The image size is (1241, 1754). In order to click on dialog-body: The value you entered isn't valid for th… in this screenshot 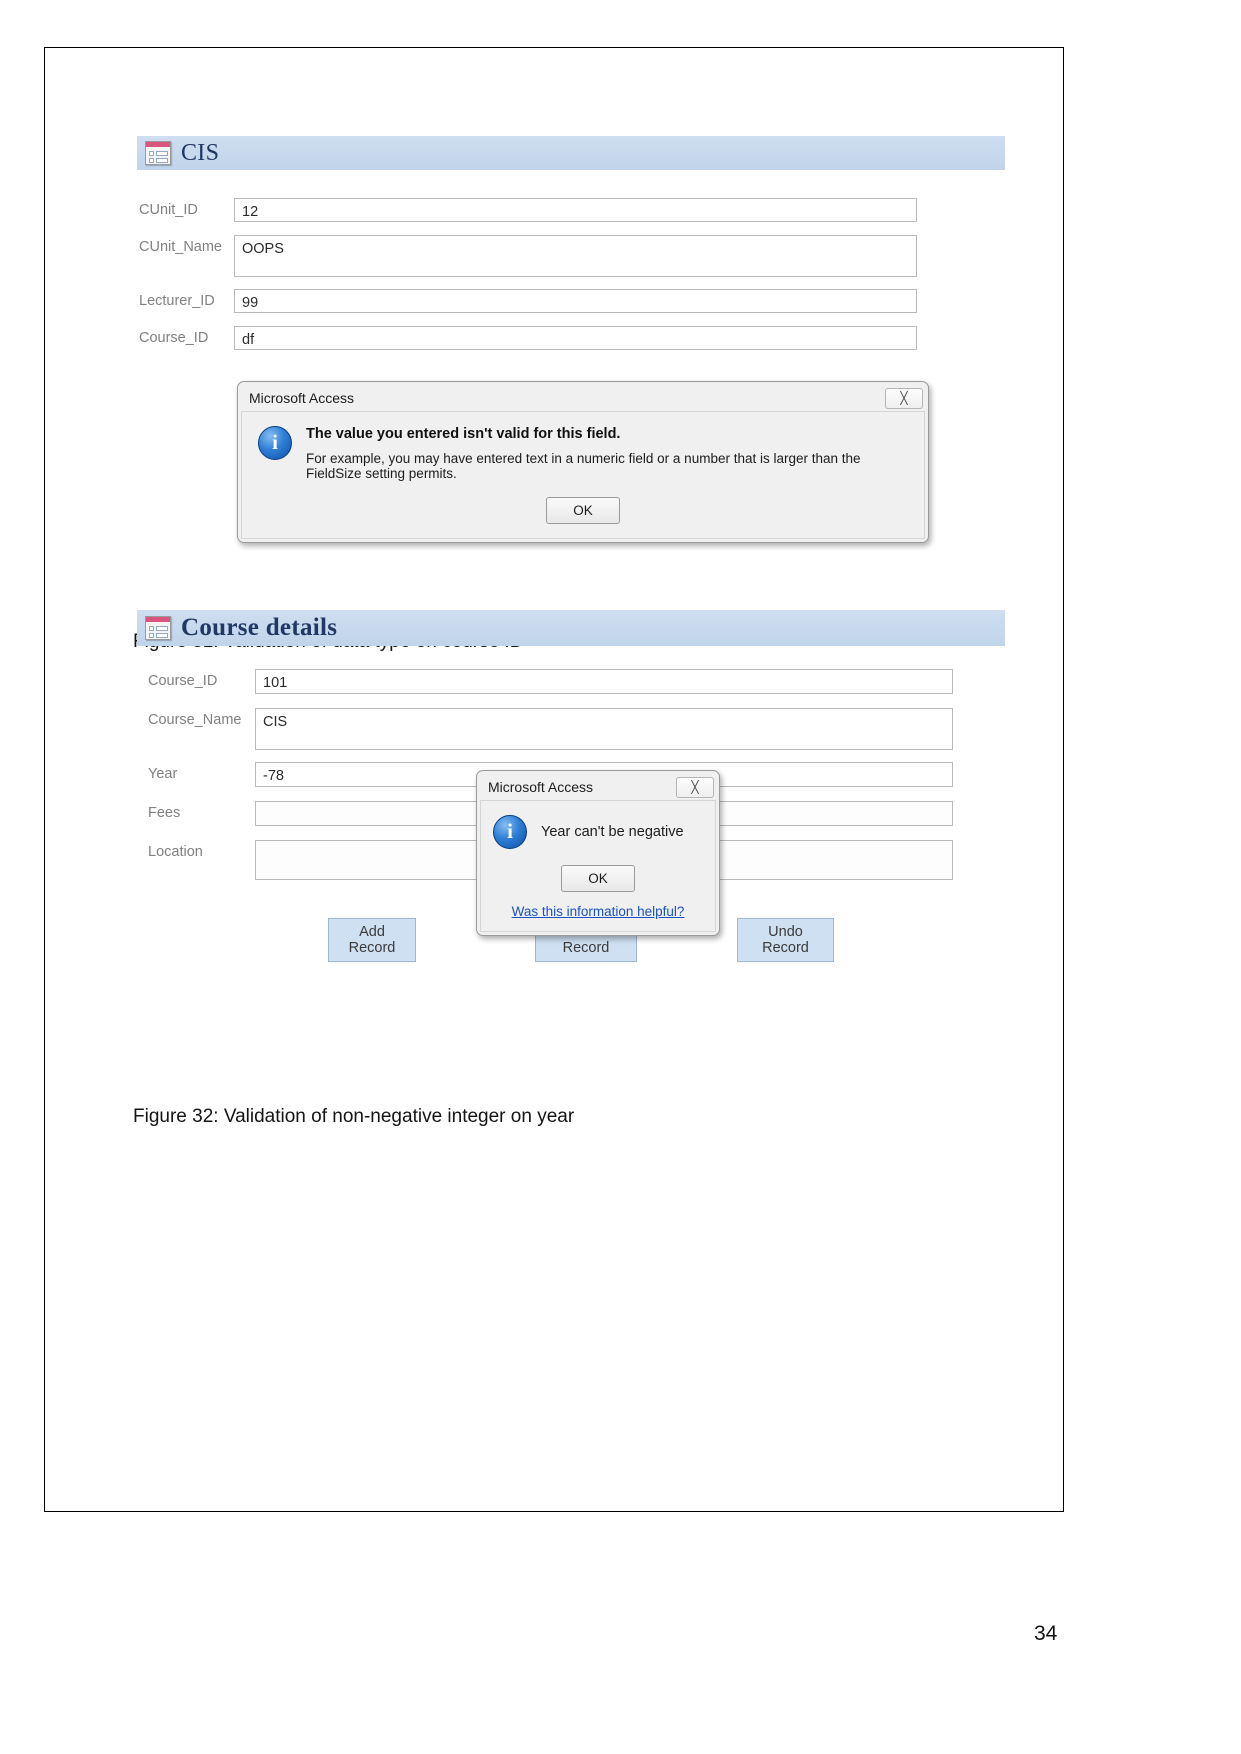, I will do `click(583, 475)`.